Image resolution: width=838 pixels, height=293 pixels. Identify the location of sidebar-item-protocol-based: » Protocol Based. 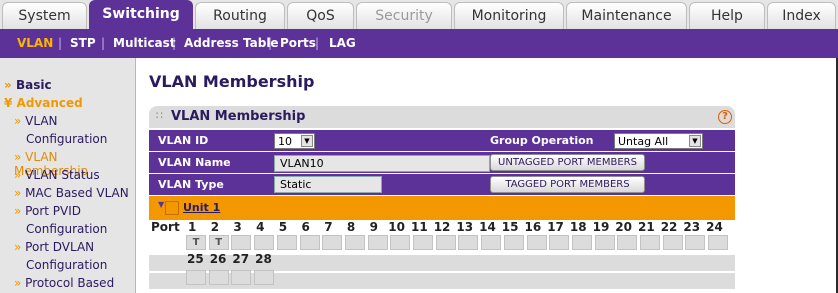
(64, 283).